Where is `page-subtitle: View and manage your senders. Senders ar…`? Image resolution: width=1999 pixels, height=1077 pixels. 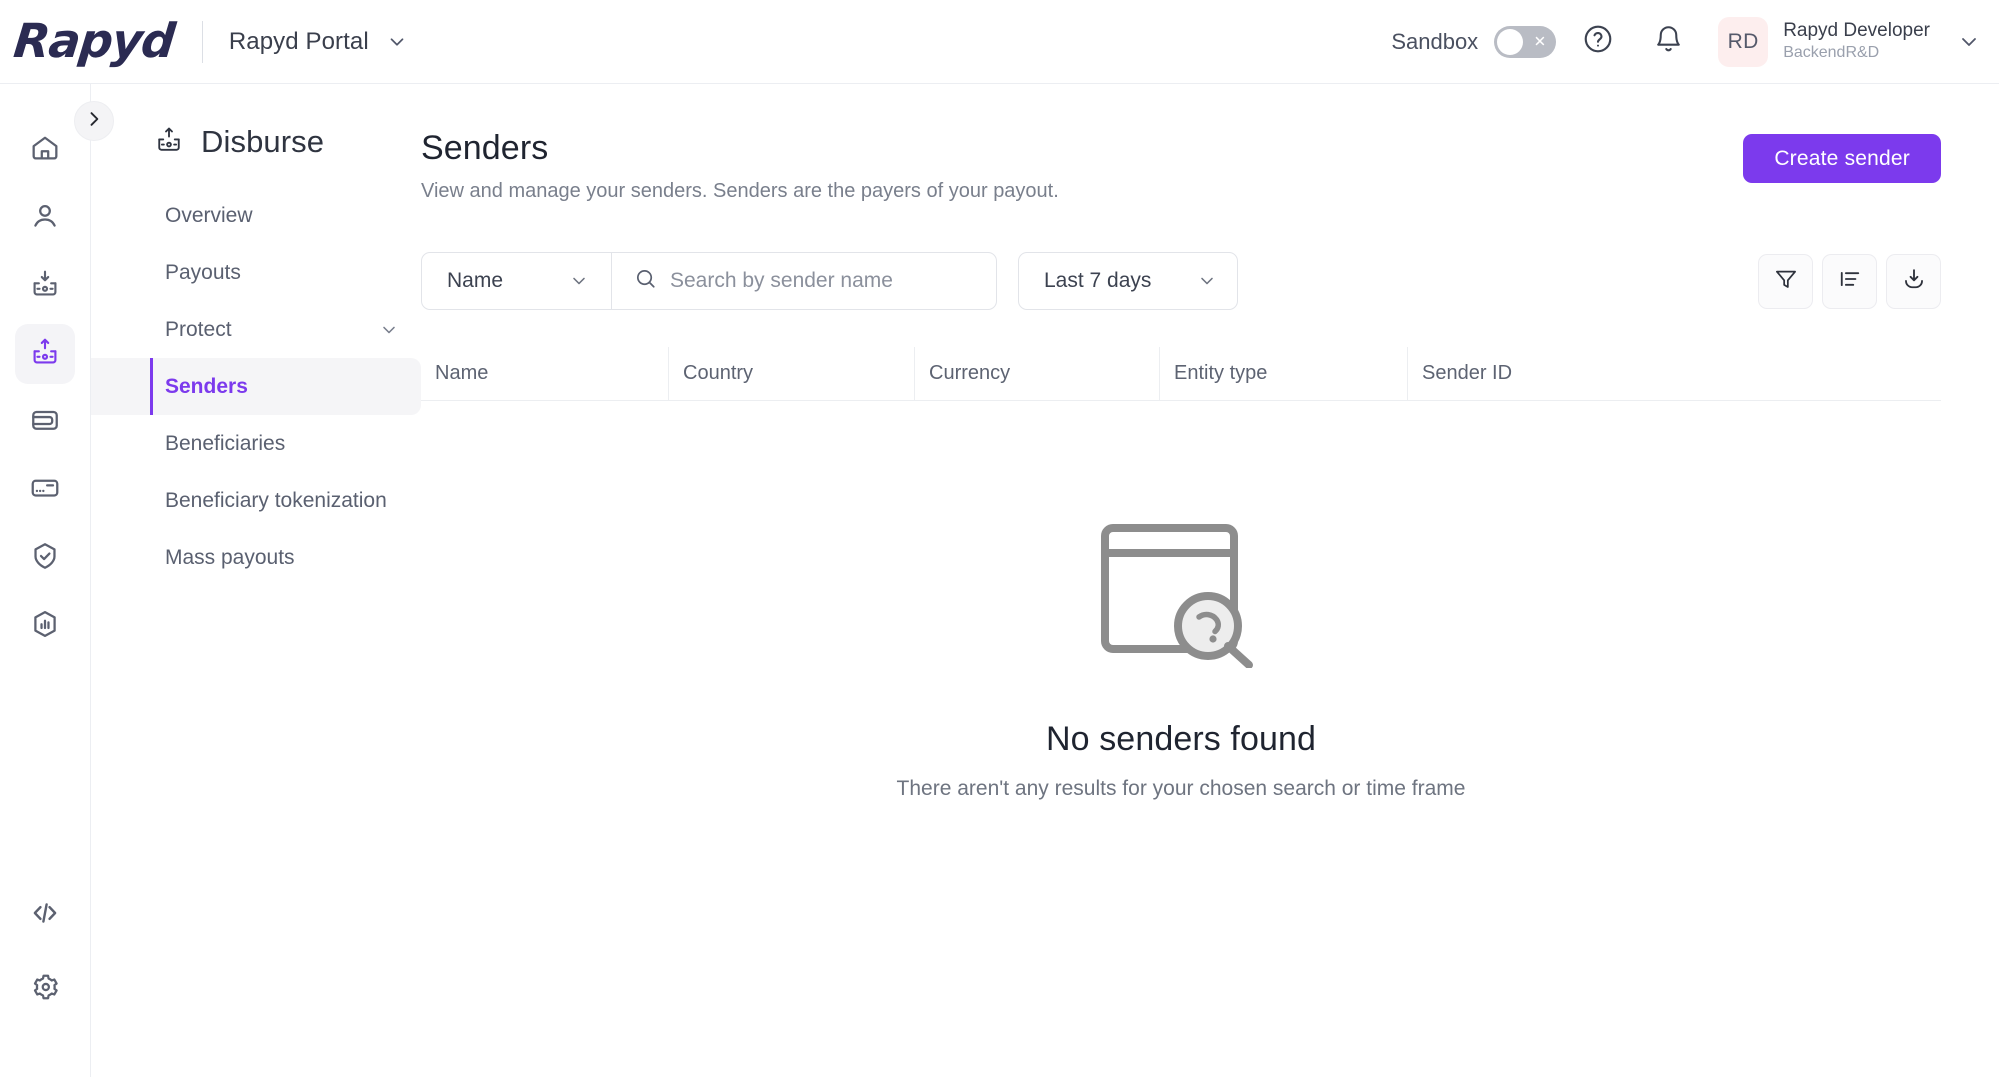
page-subtitle: View and manage your senders. Senders ar… is located at coordinates (740, 191).